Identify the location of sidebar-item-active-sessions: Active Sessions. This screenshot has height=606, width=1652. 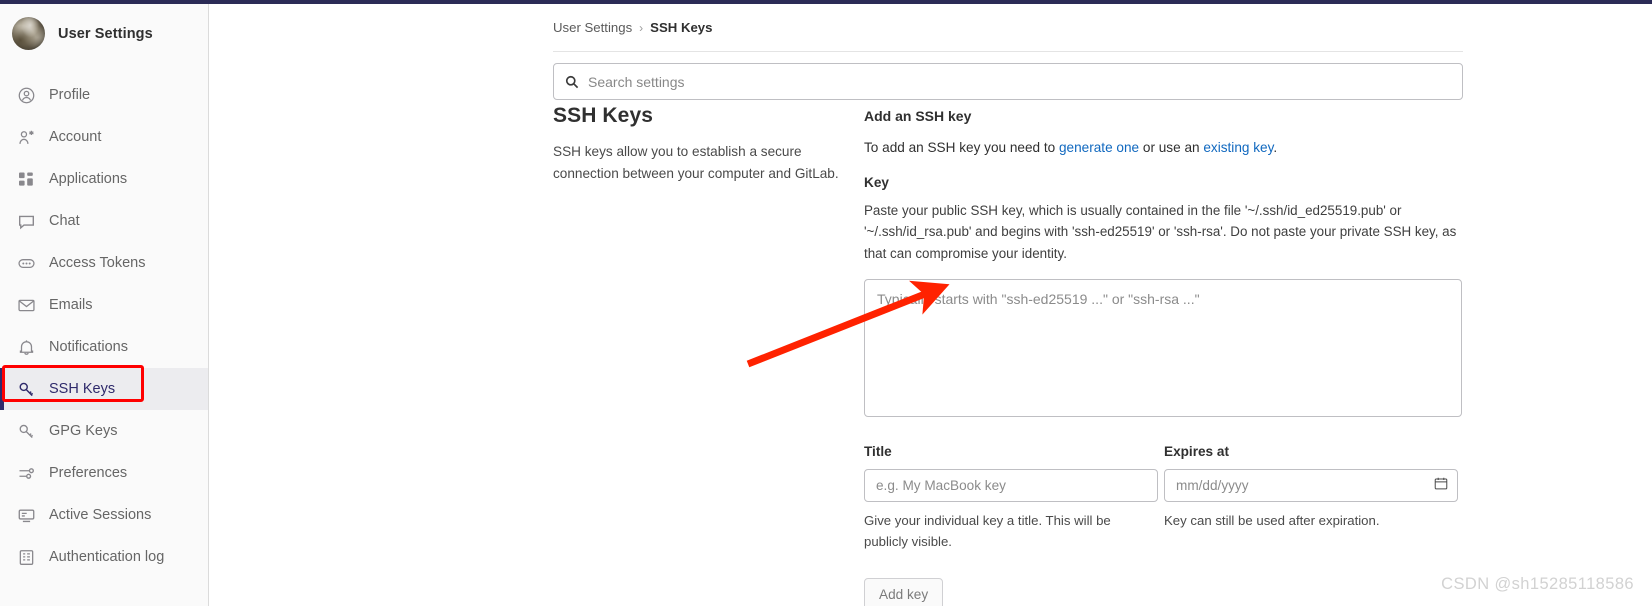
(104, 515).